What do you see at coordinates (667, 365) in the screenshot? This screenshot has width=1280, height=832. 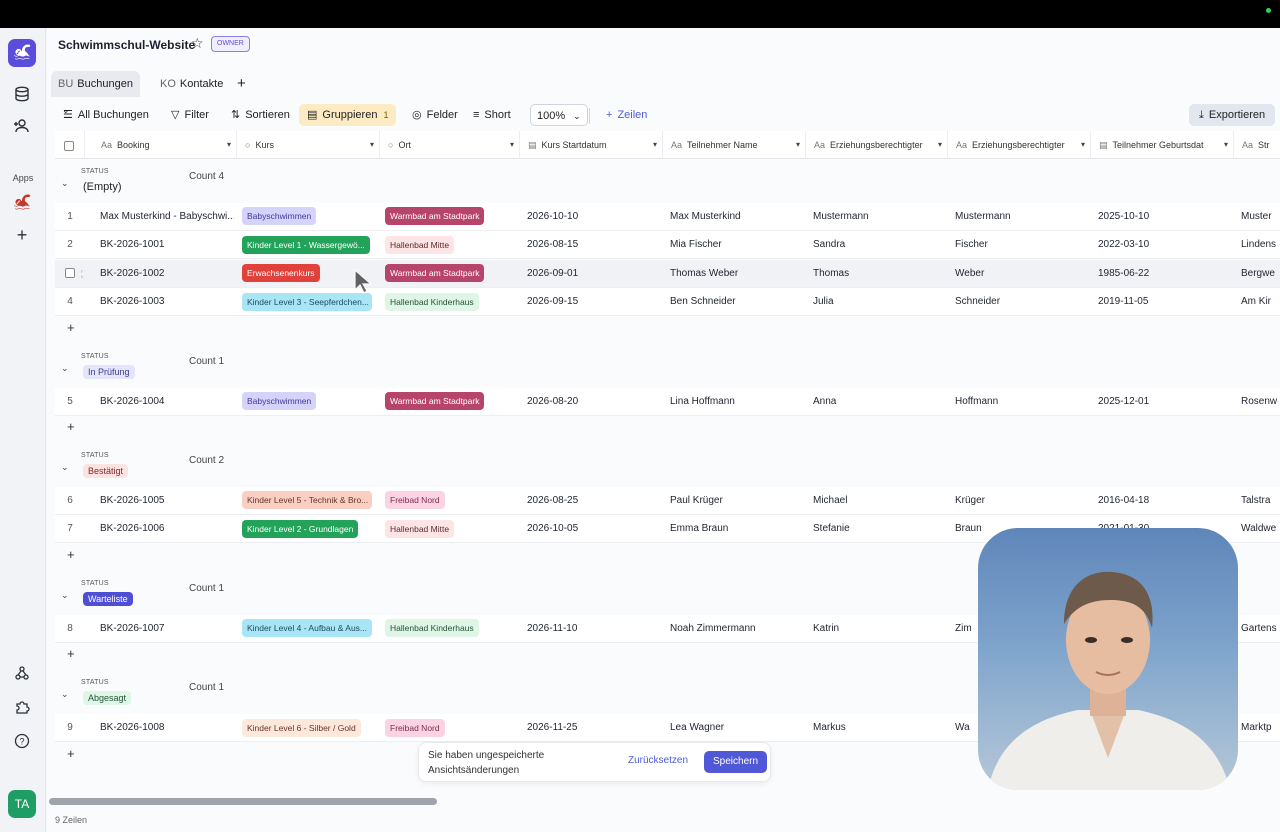 I see `group-header: ⌄ STATUS In Prüfung Count 1` at bounding box center [667, 365].